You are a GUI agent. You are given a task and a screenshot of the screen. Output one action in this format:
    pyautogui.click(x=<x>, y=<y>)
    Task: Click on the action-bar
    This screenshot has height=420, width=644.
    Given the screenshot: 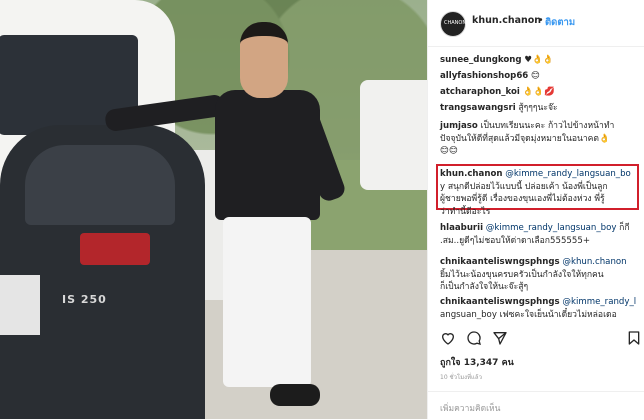 What is the action you would take?
    pyautogui.click(x=540, y=340)
    